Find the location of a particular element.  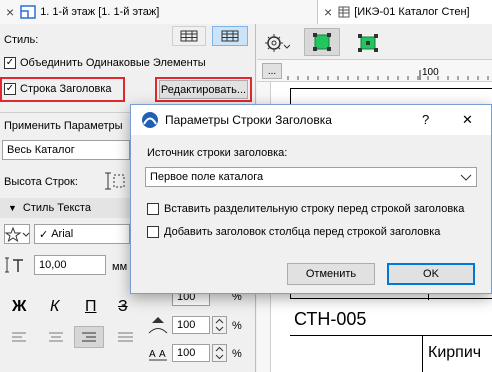

settings-gear-icon is located at coordinates (277, 43).